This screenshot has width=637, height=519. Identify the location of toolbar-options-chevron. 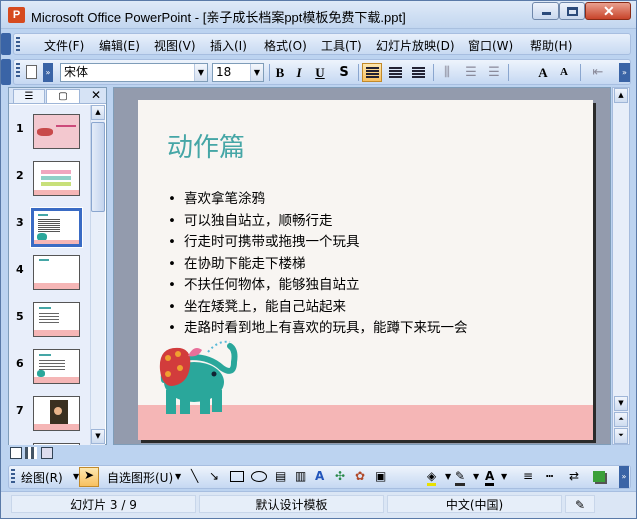
(6, 44).